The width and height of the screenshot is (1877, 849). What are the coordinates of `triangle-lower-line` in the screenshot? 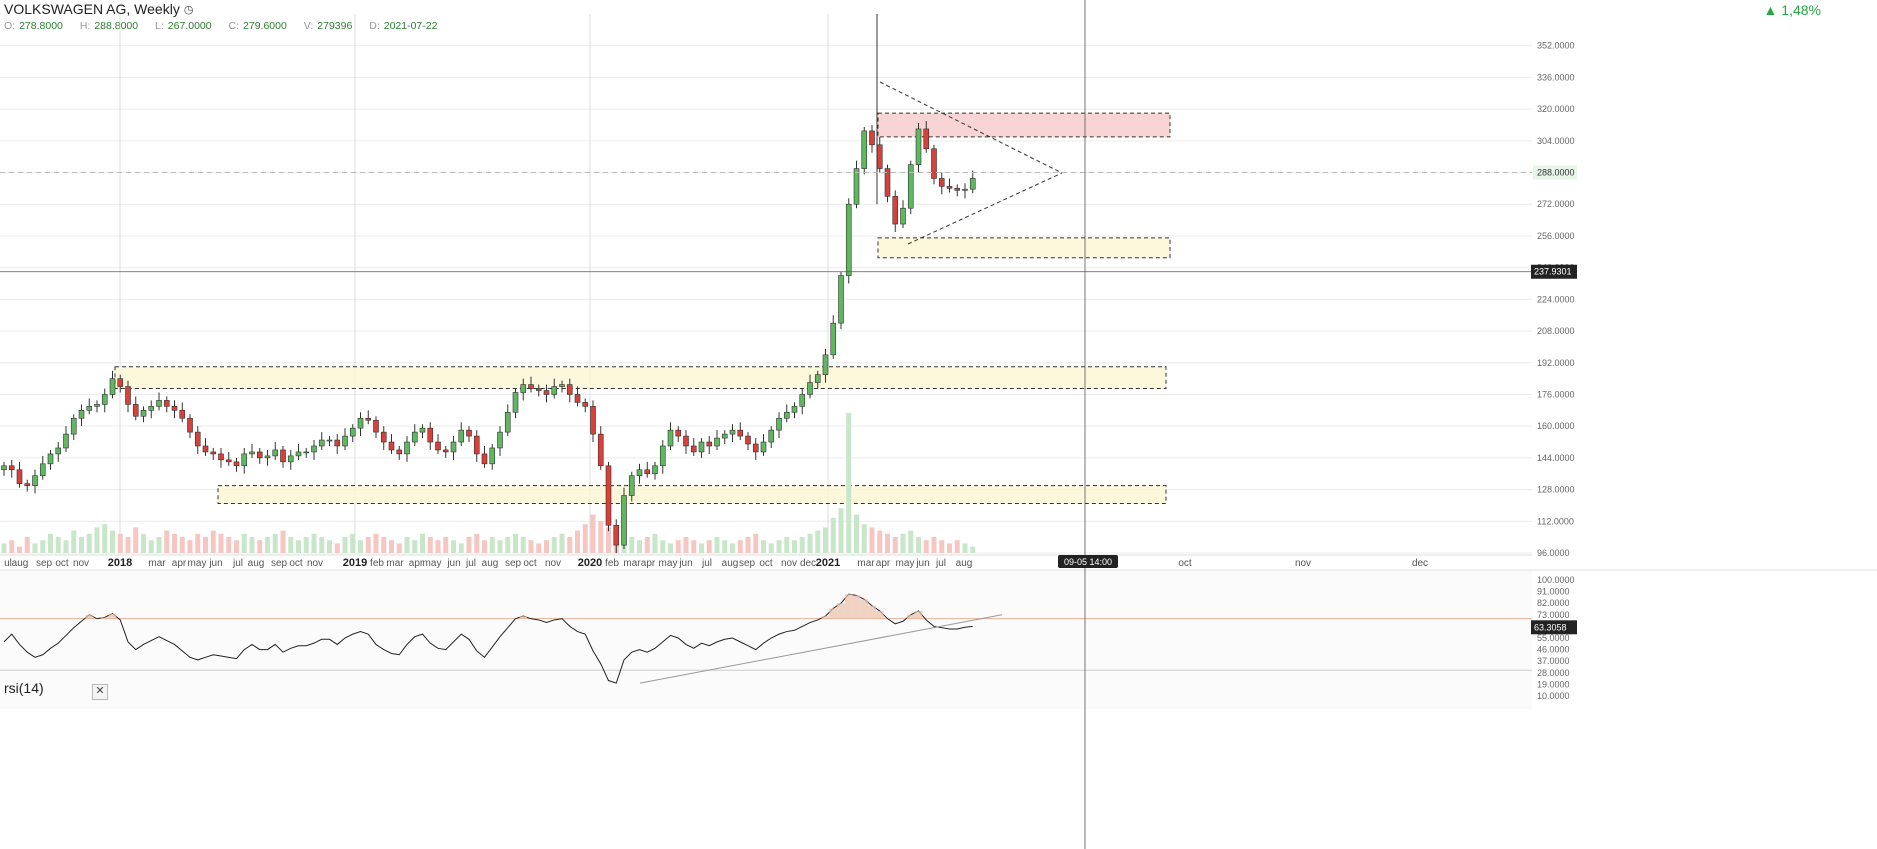 It's located at (985, 208).